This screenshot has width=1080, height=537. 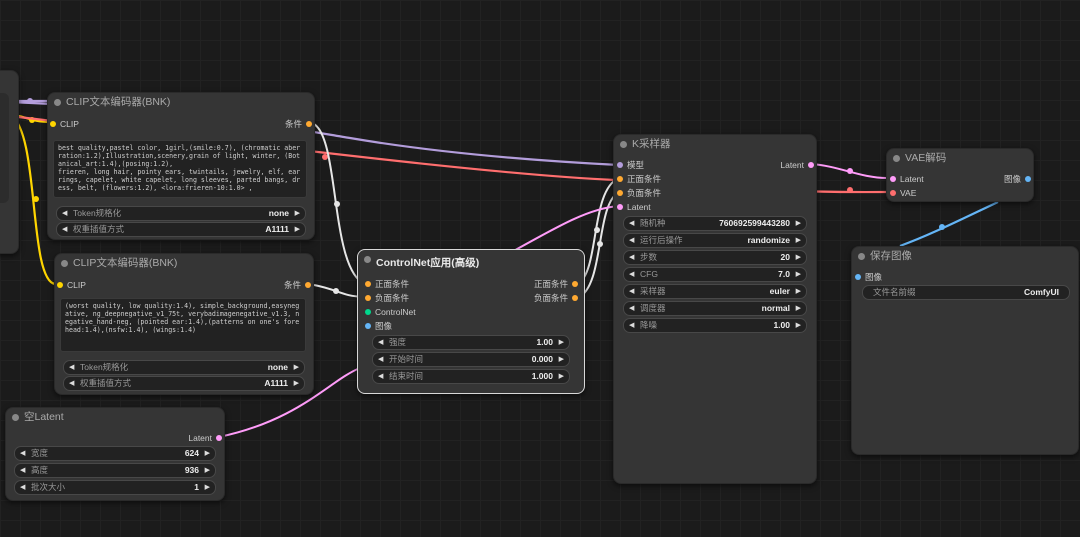 I want to click on filename-prefix-input: 文件名前缀 ComfyUI, so click(x=966, y=292).